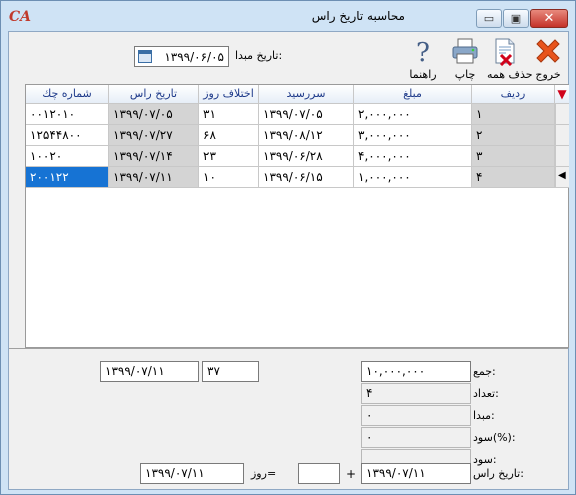 This screenshot has height=495, width=576. I want to click on table-cell-amount: ۴,۰۰۰,۰۰۰, so click(413, 156).